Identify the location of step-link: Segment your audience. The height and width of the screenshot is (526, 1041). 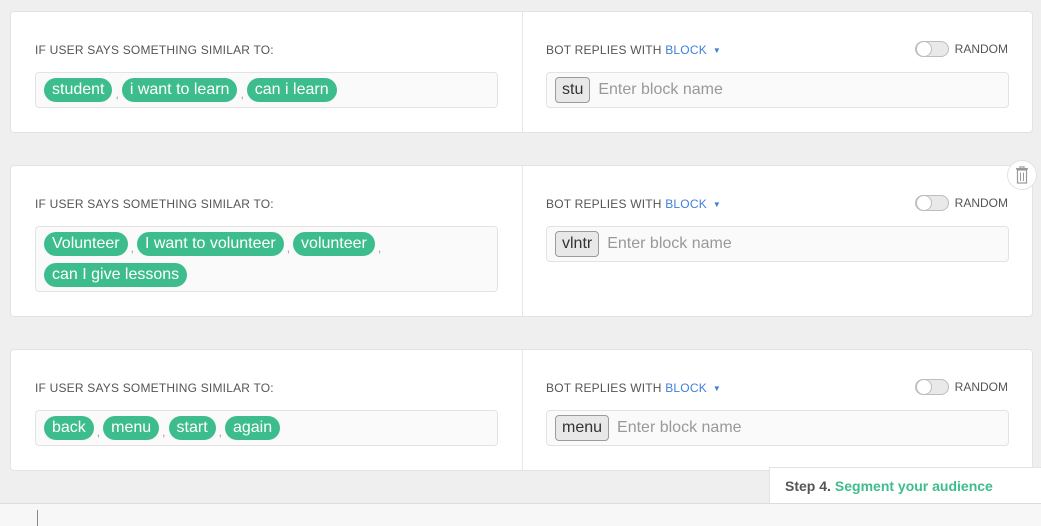
(914, 486).